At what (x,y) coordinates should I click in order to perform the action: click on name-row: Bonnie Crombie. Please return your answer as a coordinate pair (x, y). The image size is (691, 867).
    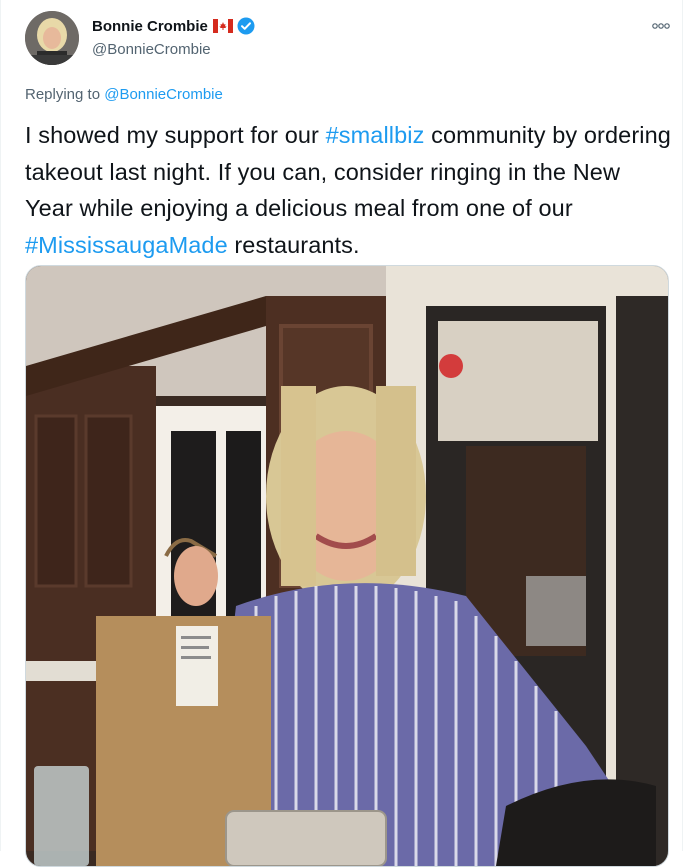
    Looking at the image, I should click on (173, 26).